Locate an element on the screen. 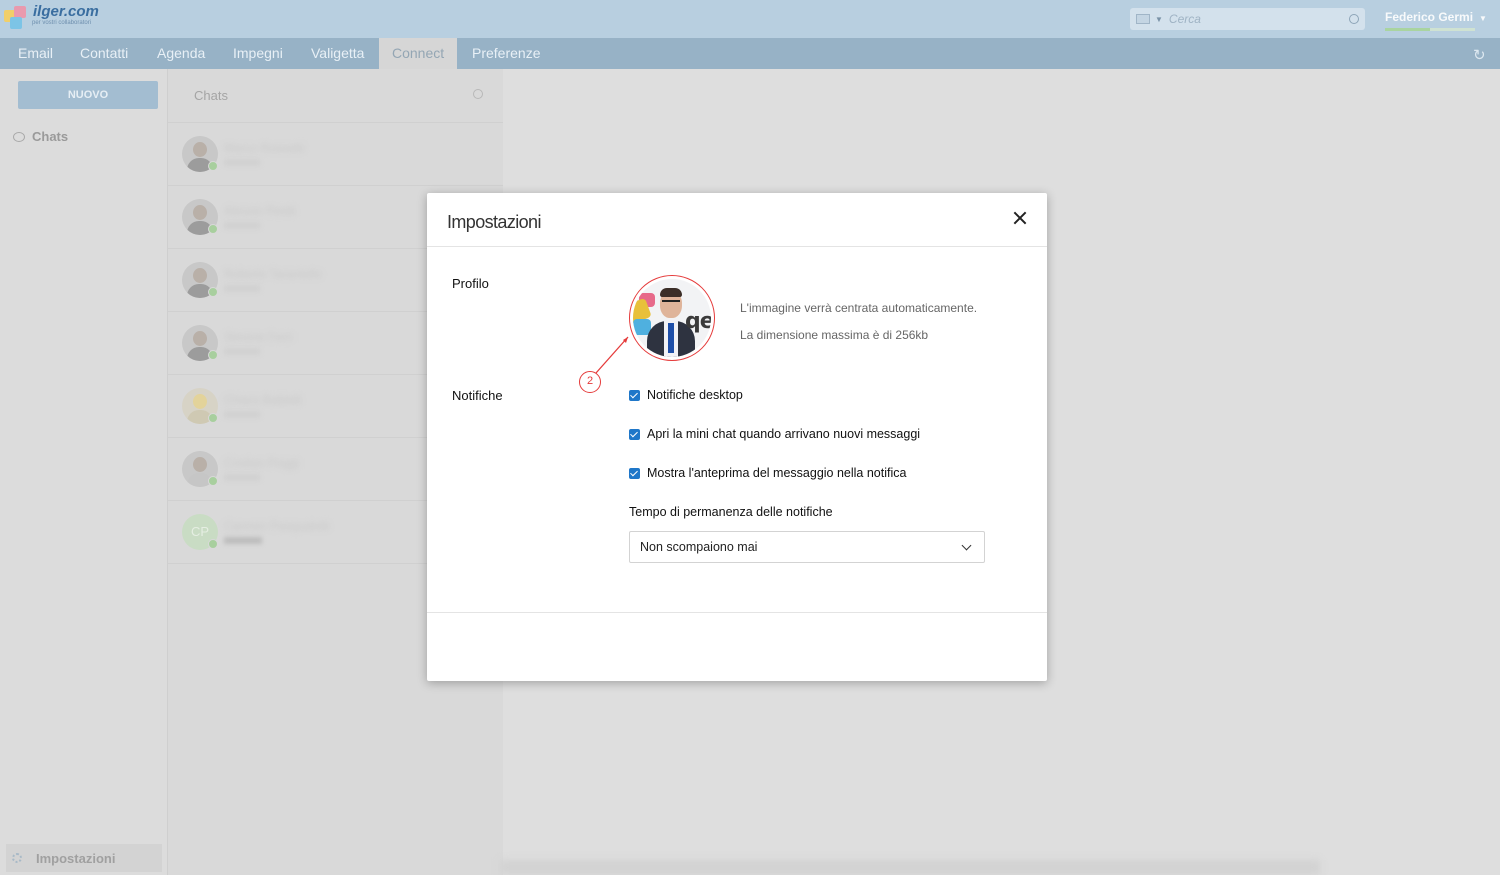 The image size is (1500, 875). profile-section-label: Profilo is located at coordinates (470, 283).